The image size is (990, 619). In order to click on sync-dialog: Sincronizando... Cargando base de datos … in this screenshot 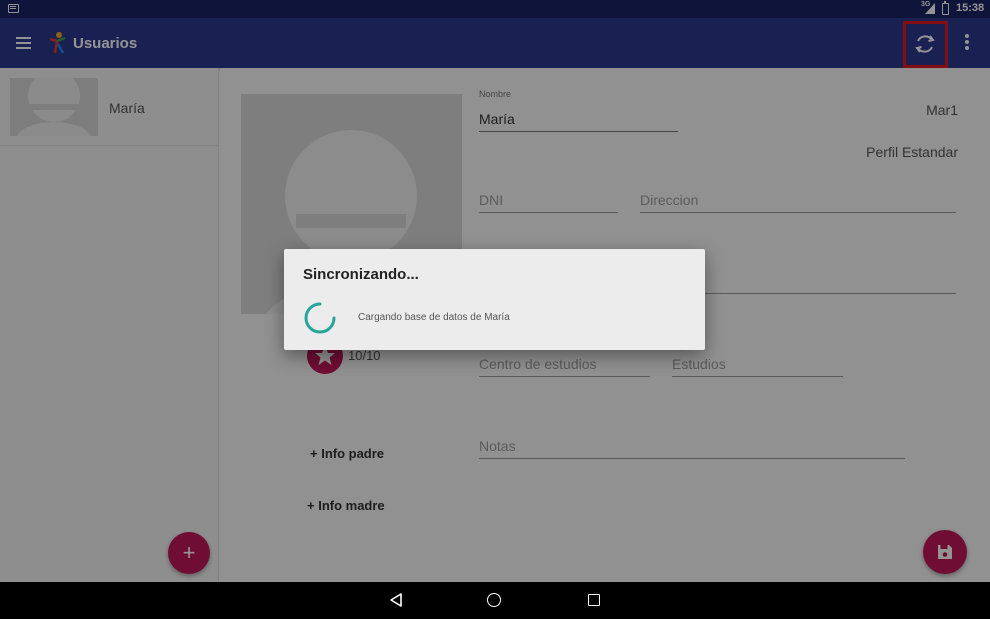, I will do `click(494, 299)`.